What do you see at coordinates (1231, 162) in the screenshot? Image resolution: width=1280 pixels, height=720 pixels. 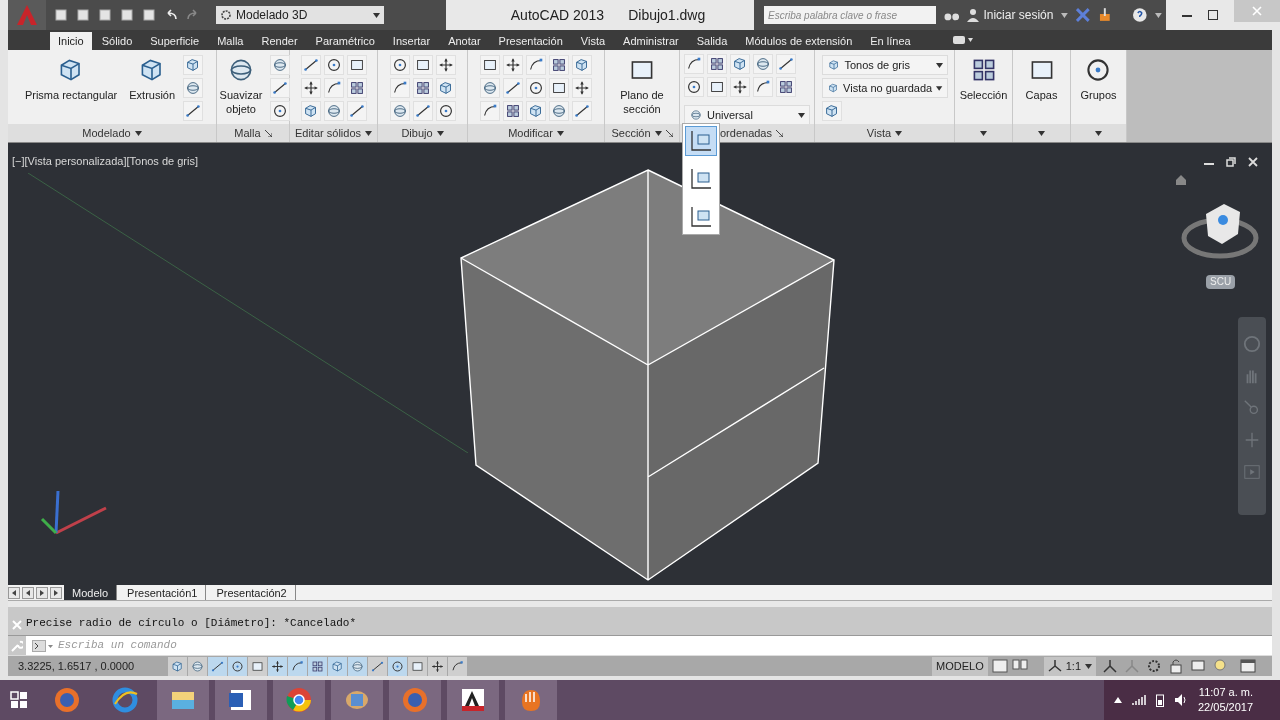 I see `restore-icon` at bounding box center [1231, 162].